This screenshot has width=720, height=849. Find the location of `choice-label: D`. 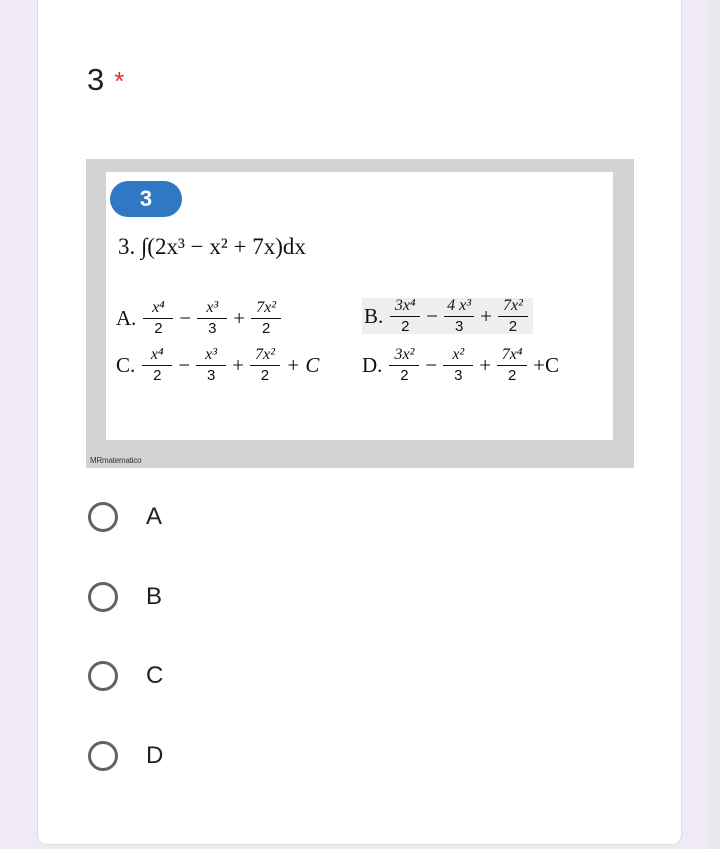

choice-label: D is located at coordinates (154, 756).